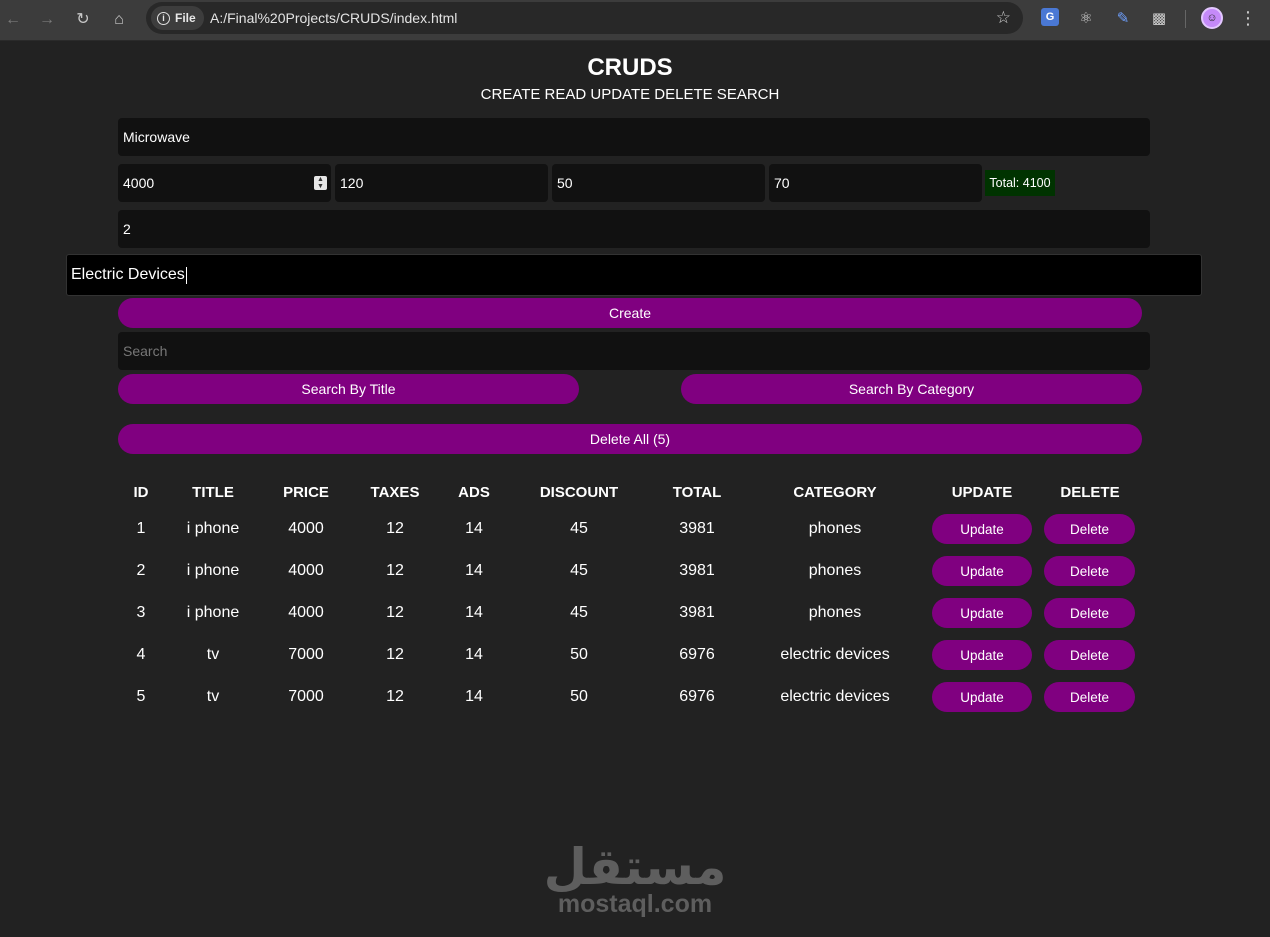 The height and width of the screenshot is (937, 1270). What do you see at coordinates (395, 492) in the screenshot?
I see `header-taxes: TAXES` at bounding box center [395, 492].